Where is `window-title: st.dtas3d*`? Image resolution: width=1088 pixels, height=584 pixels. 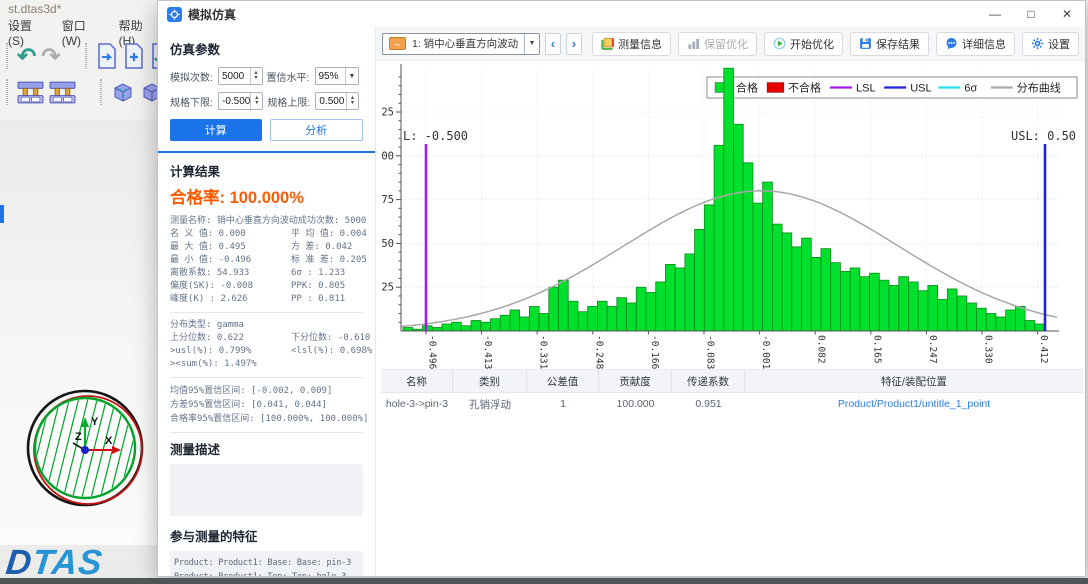 window-title: st.dtas3d* is located at coordinates (35, 9).